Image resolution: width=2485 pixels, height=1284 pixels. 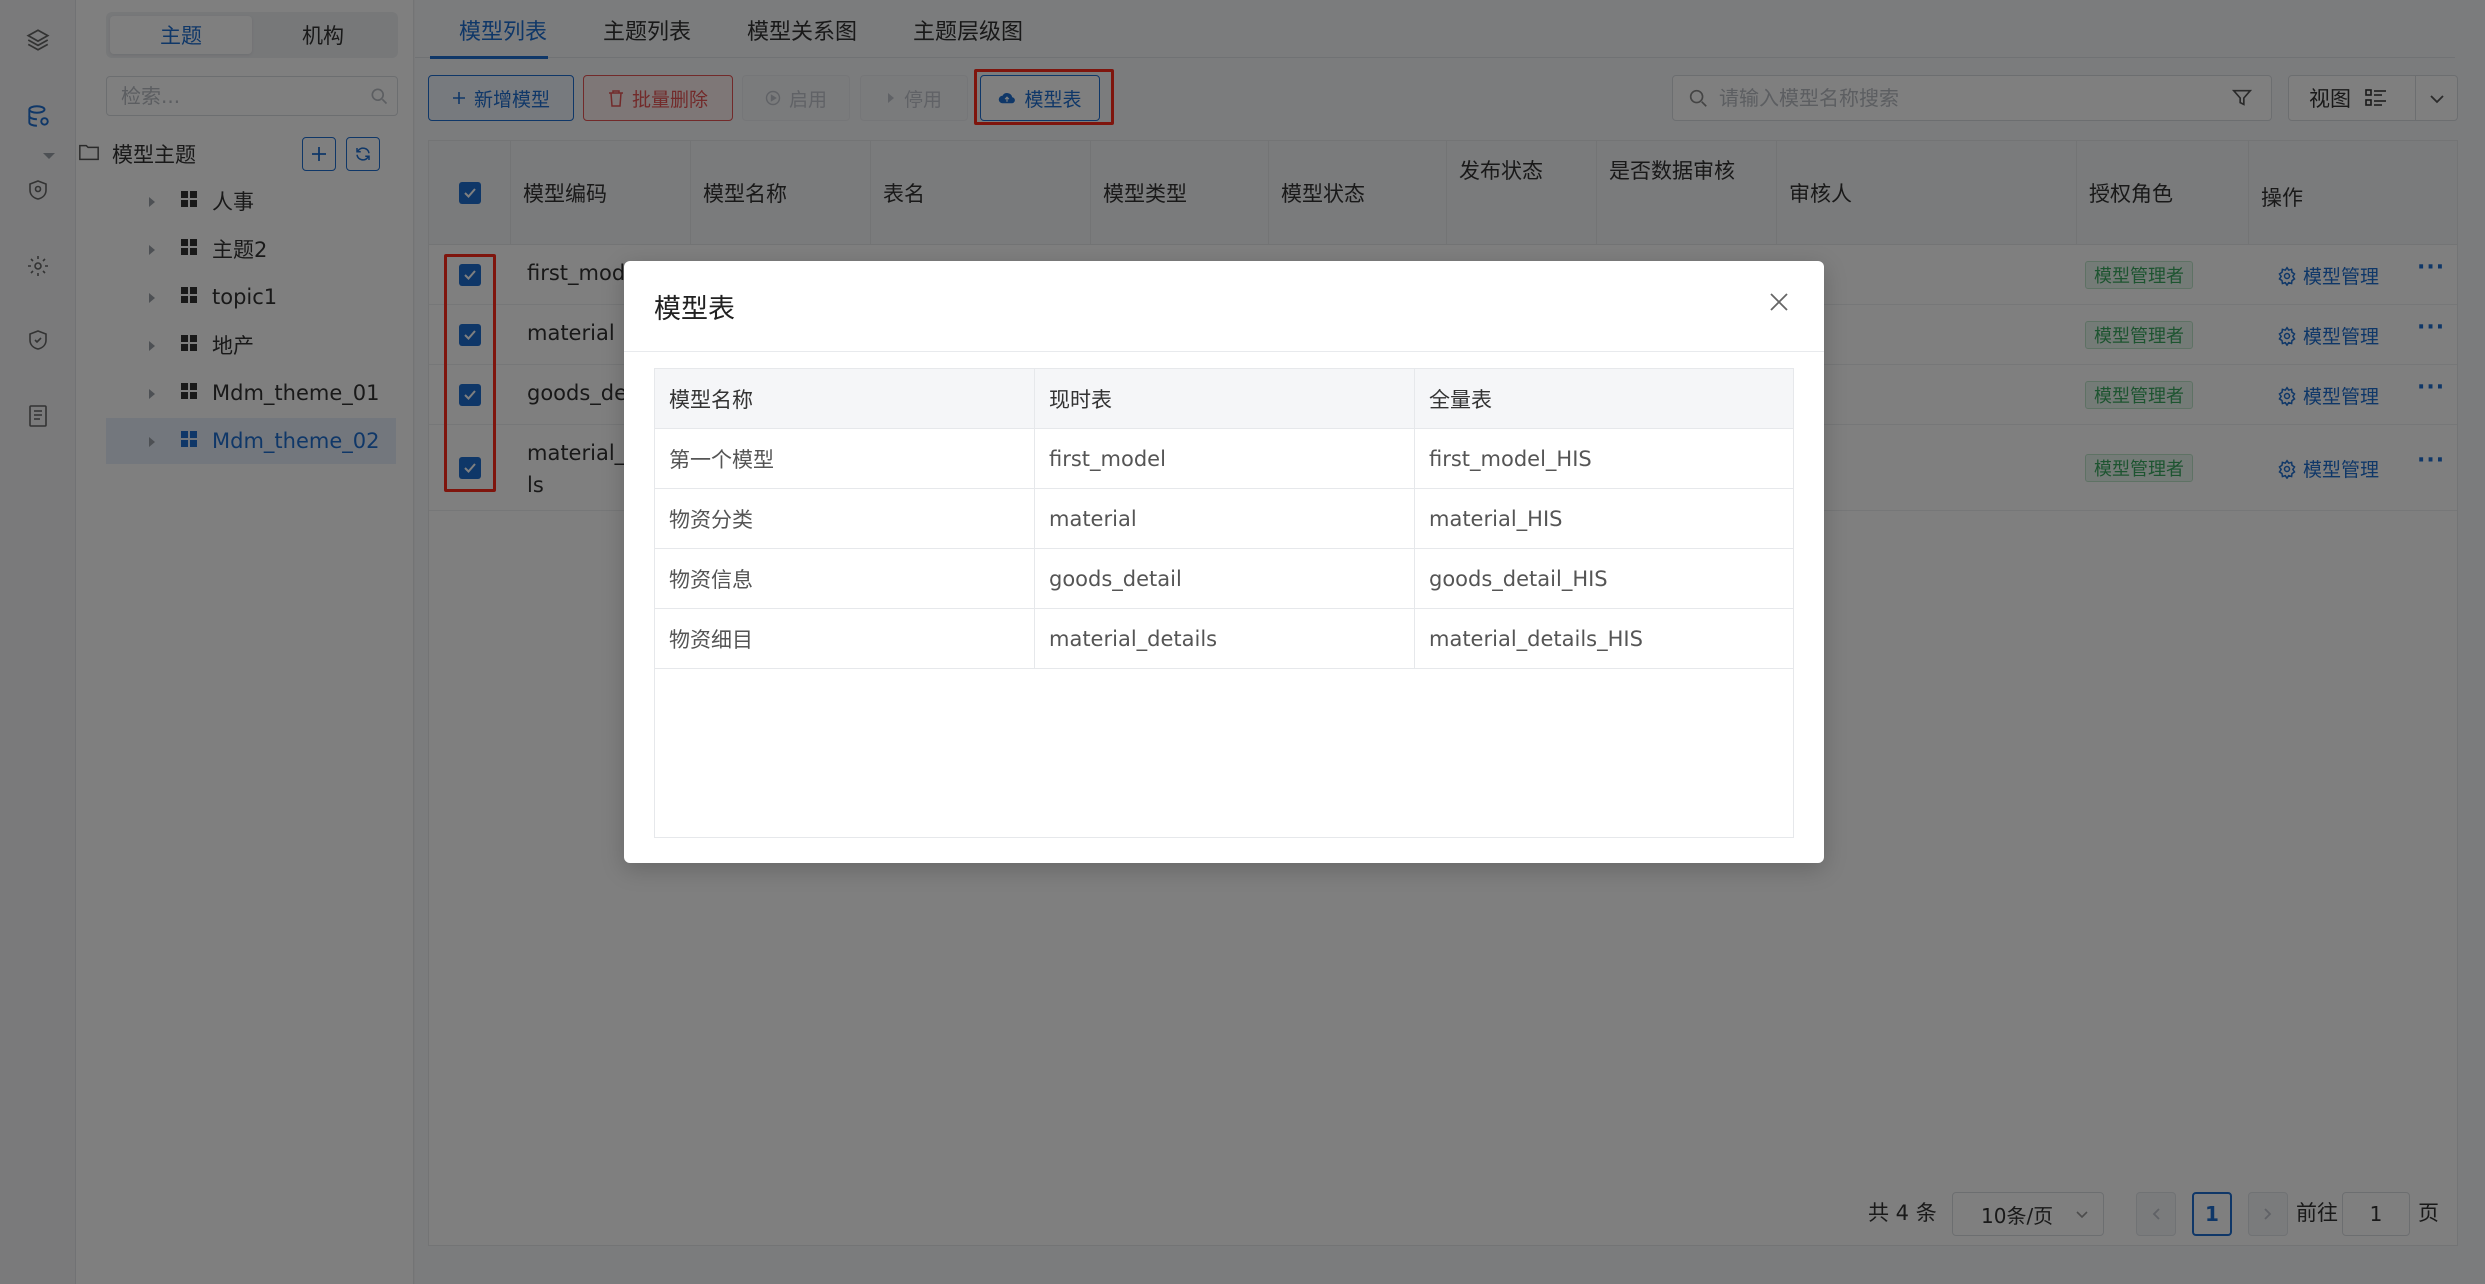 I want to click on dialog-cell-model-name: 第一个模型, so click(x=845, y=459).